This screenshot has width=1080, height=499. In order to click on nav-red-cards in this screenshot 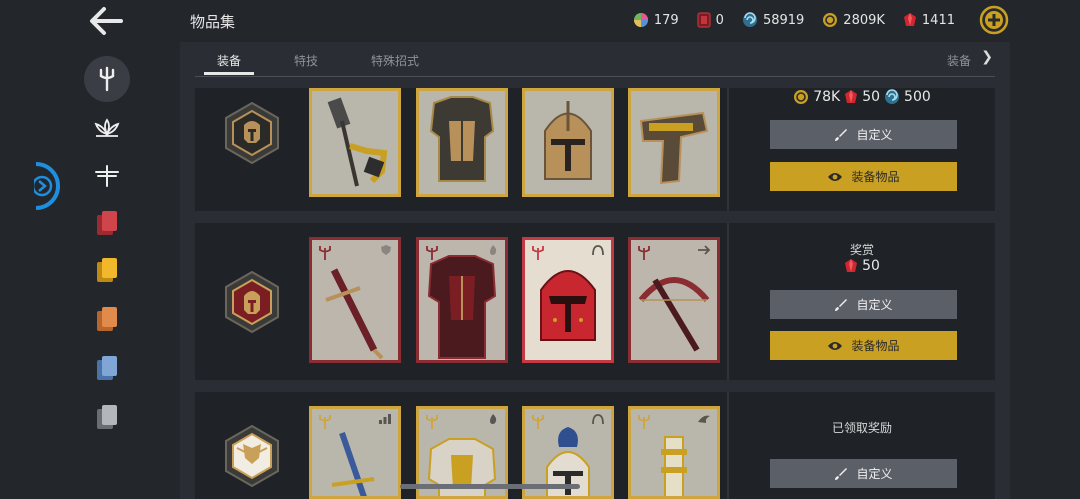, I will do `click(107, 223)`.